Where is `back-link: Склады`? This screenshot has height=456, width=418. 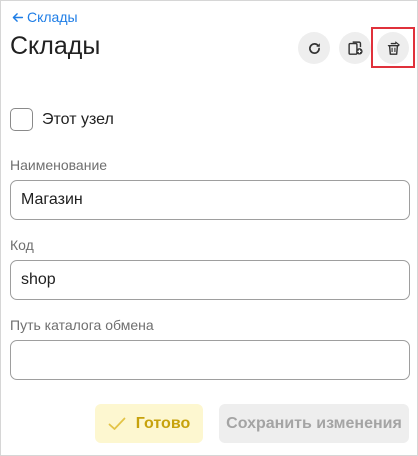
back-link: Склады is located at coordinates (44, 17).